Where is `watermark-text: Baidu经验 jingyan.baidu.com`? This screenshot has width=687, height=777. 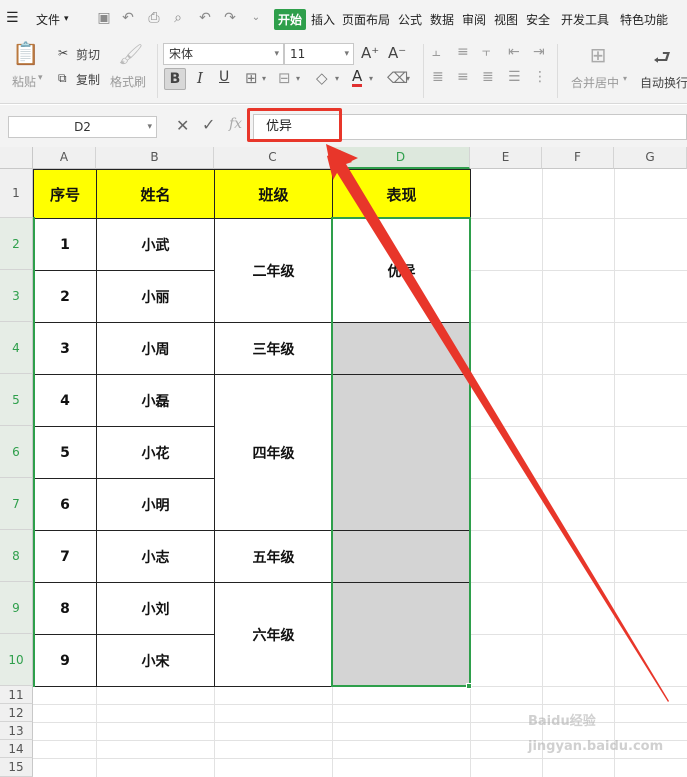
watermark-text: Baidu经验 jingyan.baidu.com is located at coordinates (596, 734).